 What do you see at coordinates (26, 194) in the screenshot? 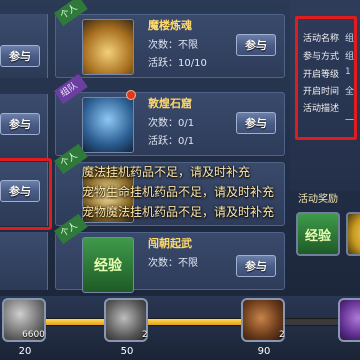
I see `left-button-highlight` at bounding box center [26, 194].